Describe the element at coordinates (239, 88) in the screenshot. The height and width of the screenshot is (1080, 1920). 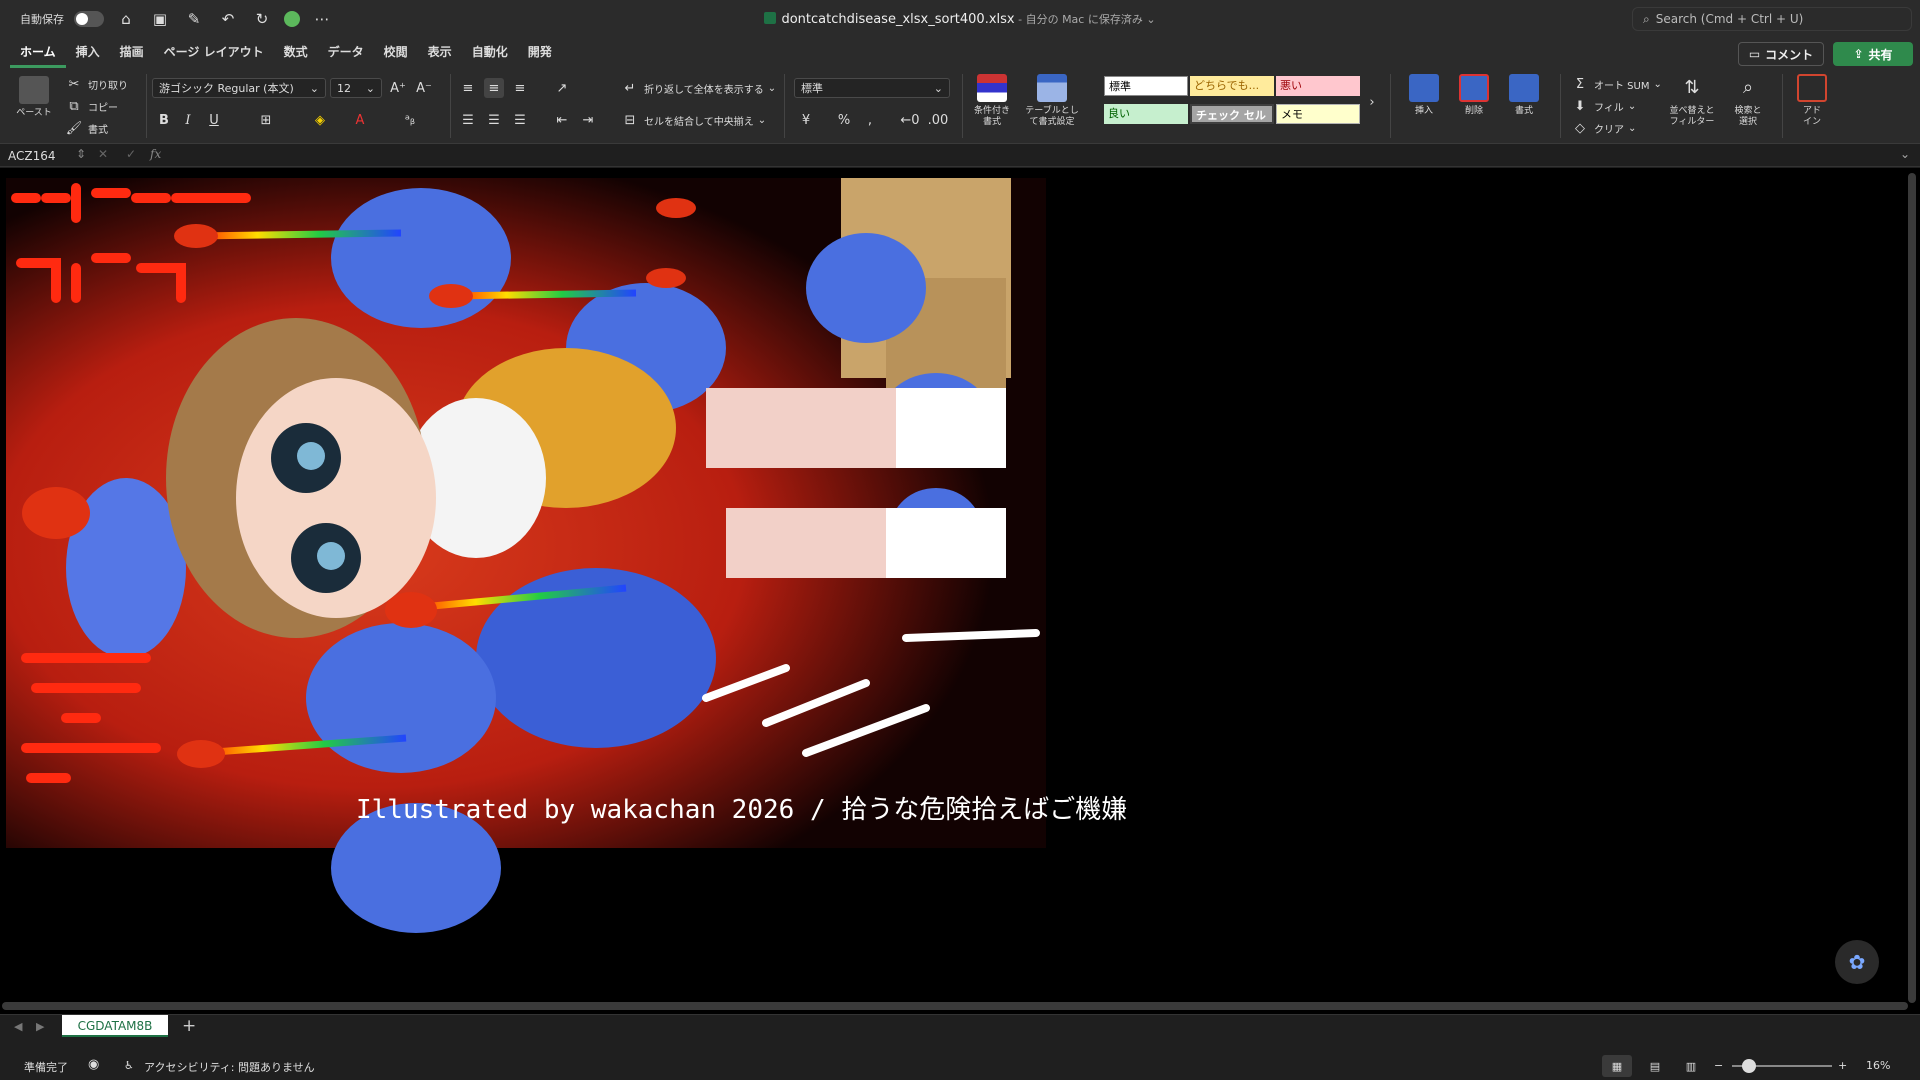
I see `font-name-select: 游ゴシック Regular (本文) ⌄` at that location.